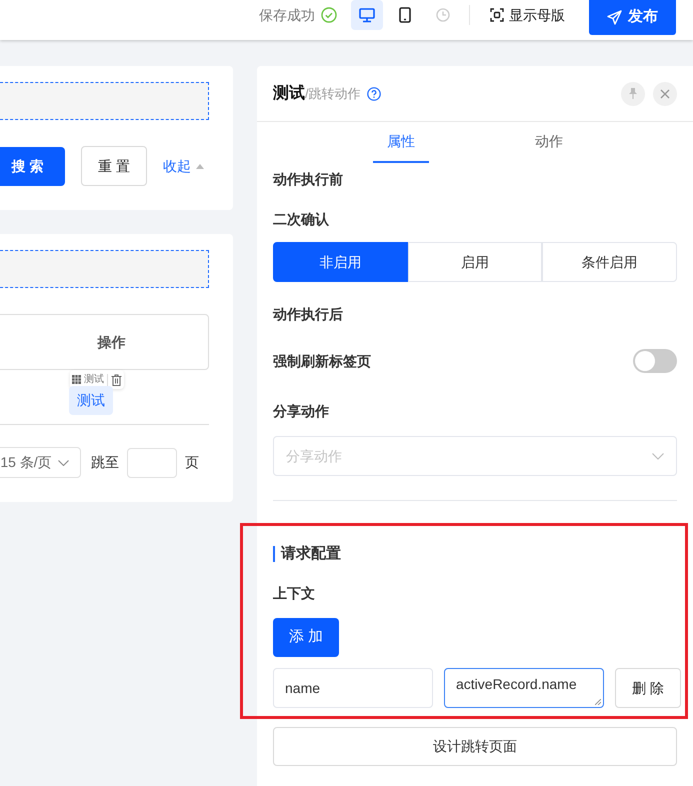  What do you see at coordinates (116, 380) in the screenshot?
I see `trash-icon` at bounding box center [116, 380].